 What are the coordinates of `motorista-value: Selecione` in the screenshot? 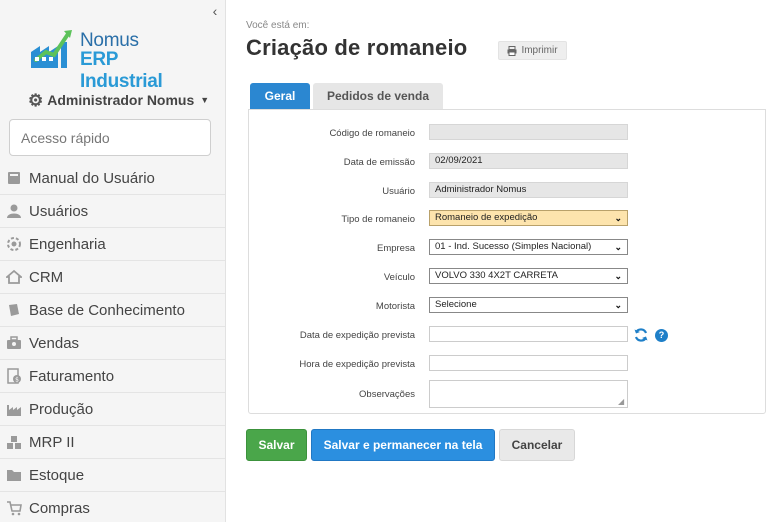 It's located at (456, 304).